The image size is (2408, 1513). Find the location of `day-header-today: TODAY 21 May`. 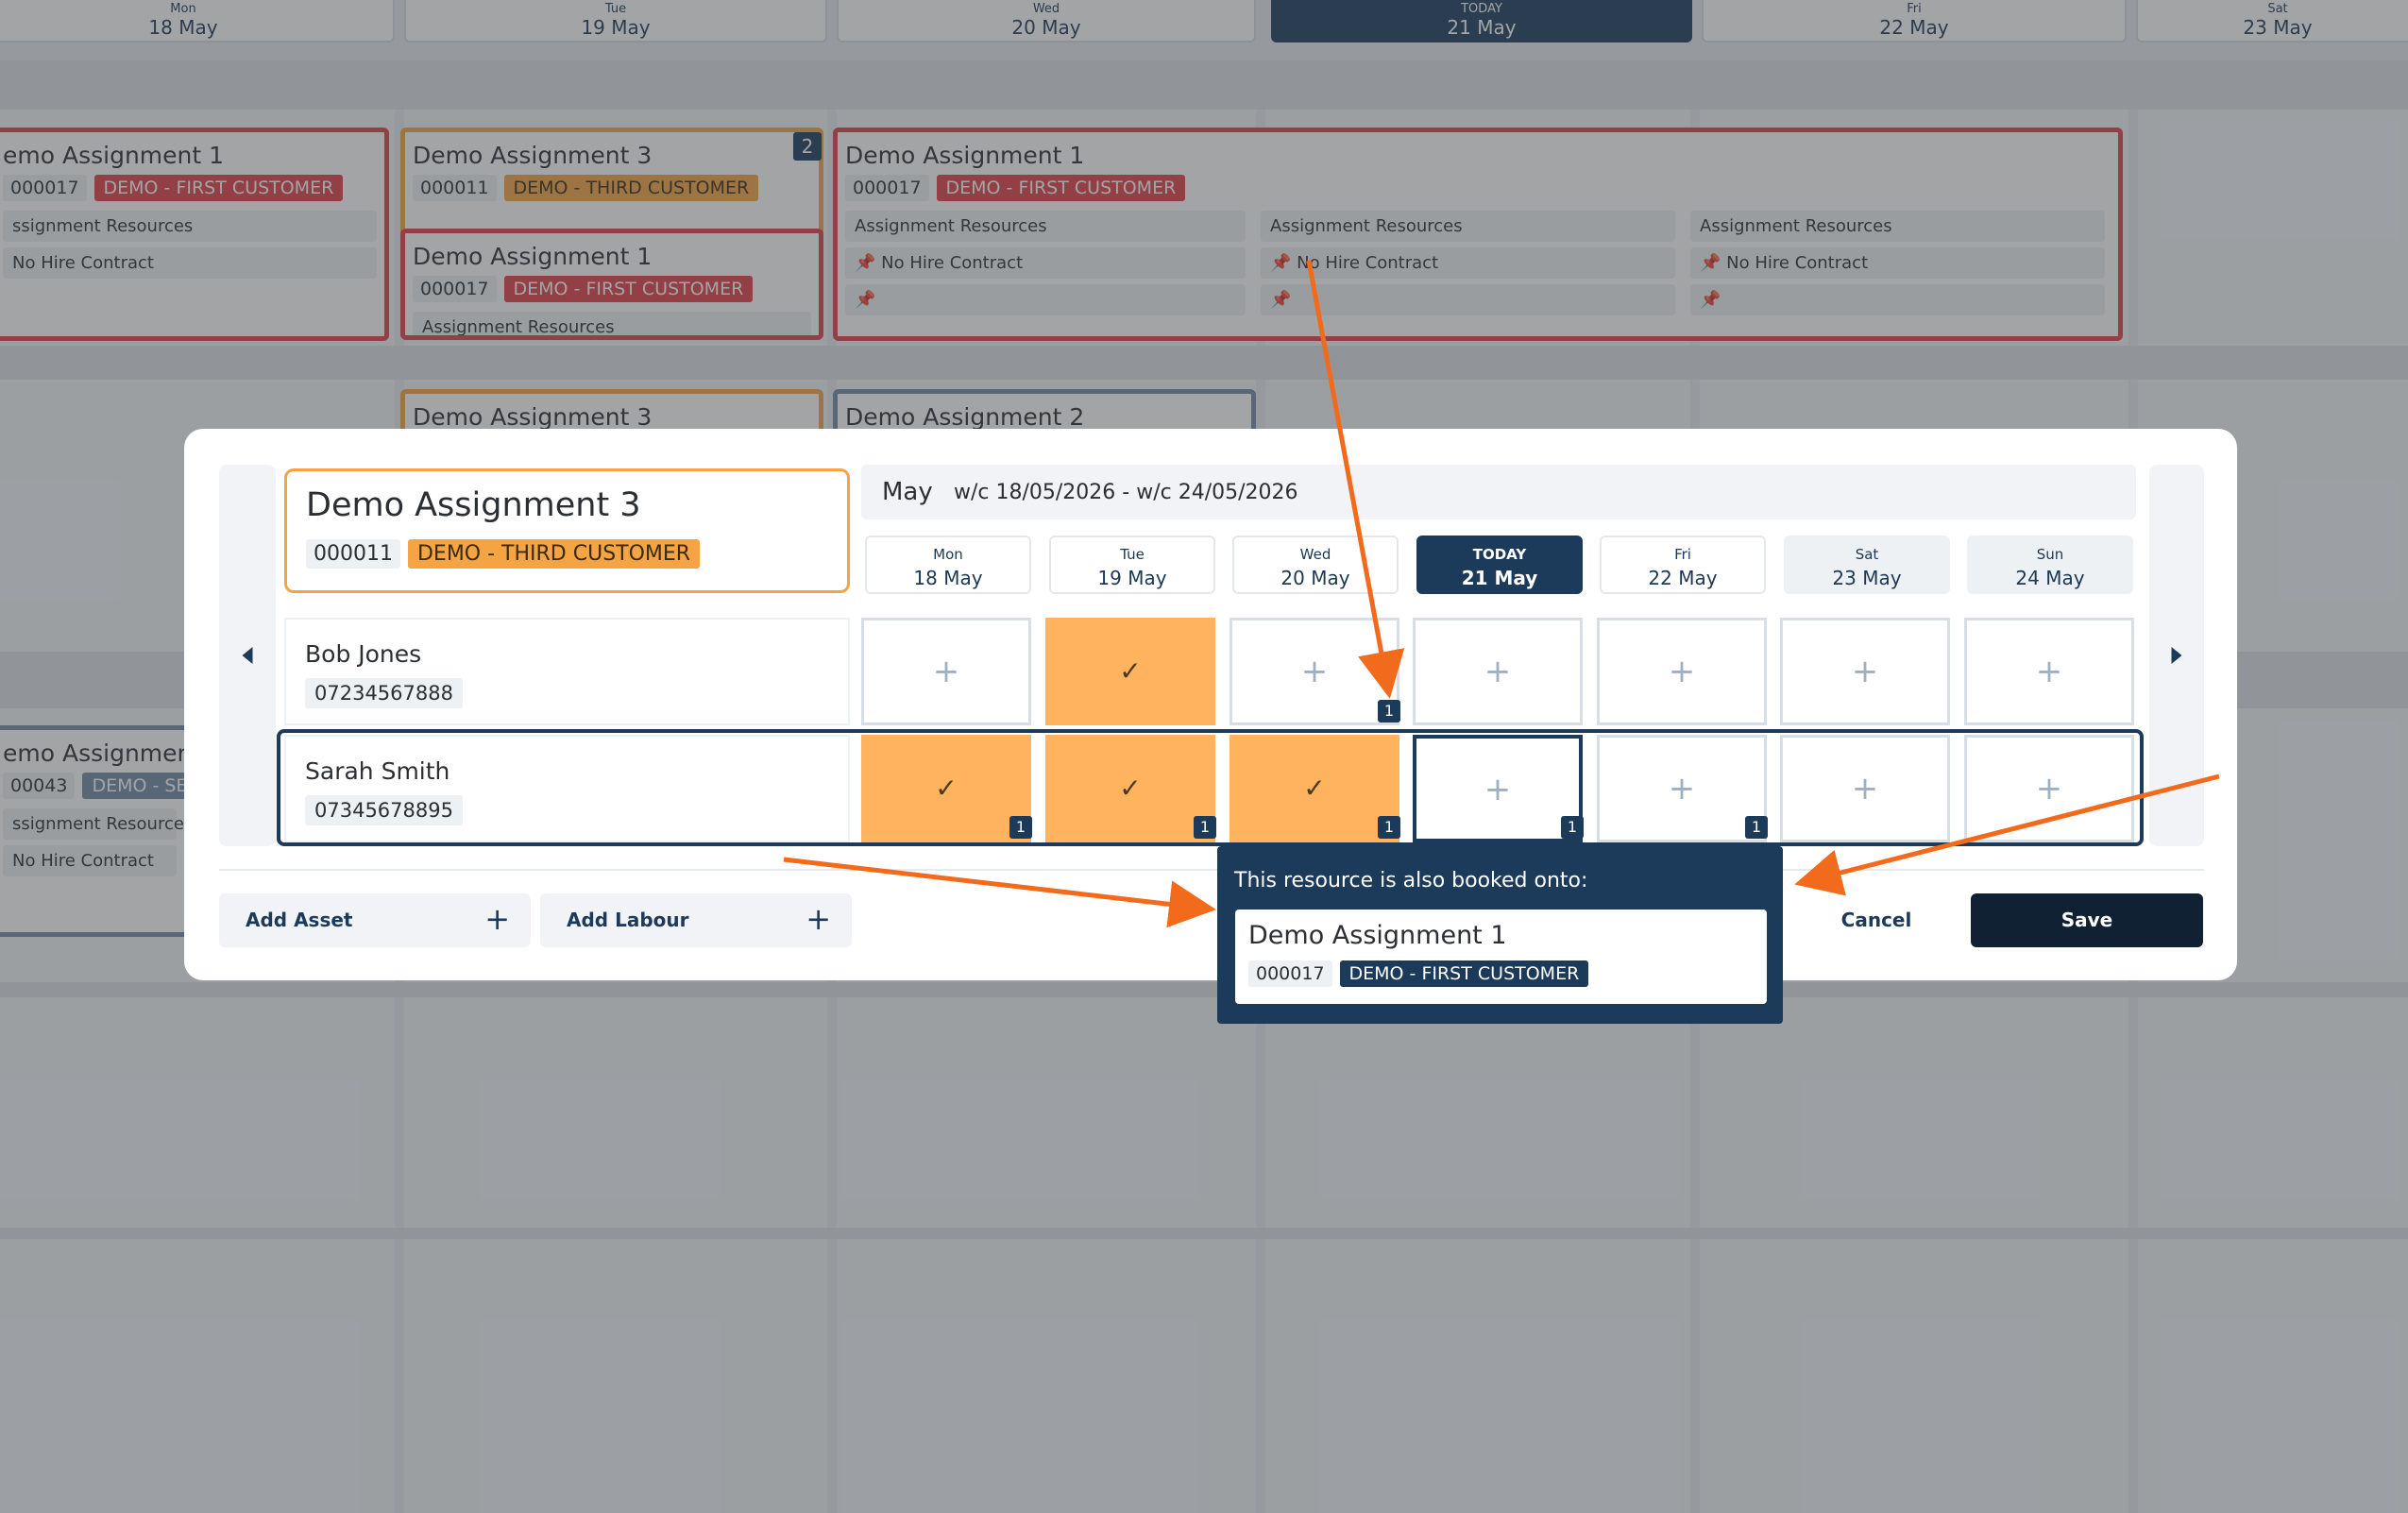

day-header-today: TODAY 21 May is located at coordinates (1499, 565).